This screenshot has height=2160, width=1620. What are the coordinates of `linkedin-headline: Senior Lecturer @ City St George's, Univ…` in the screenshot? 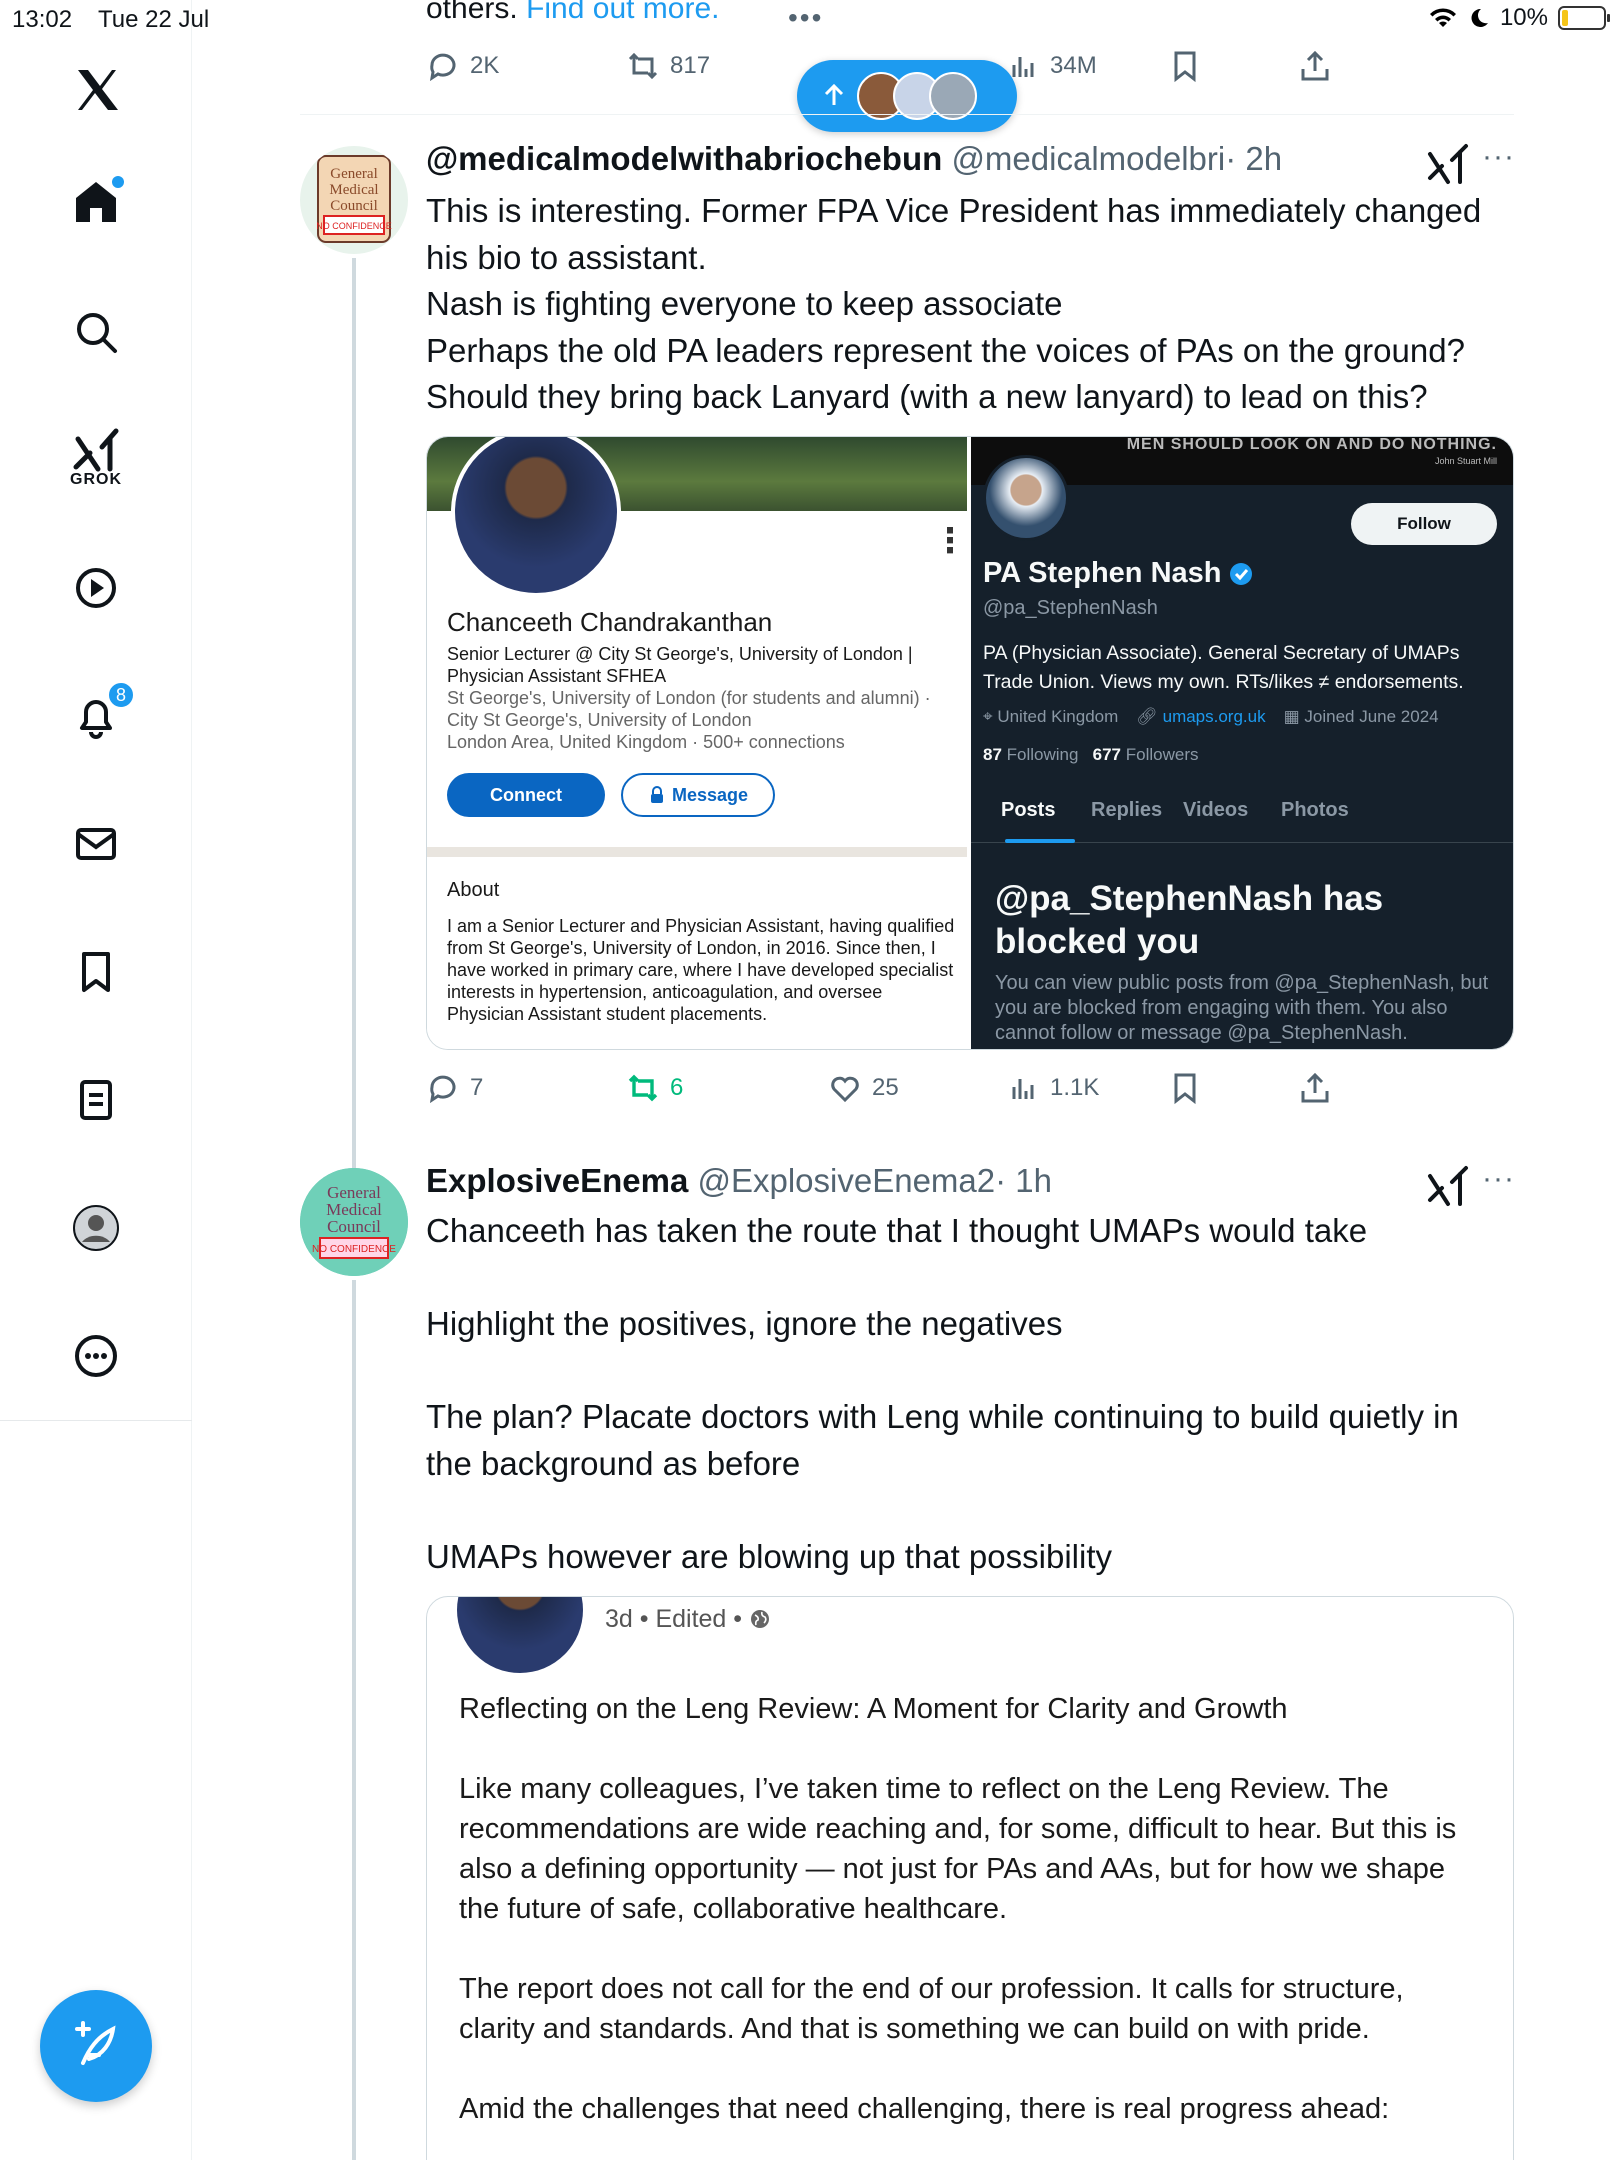 It's located at (680, 665).